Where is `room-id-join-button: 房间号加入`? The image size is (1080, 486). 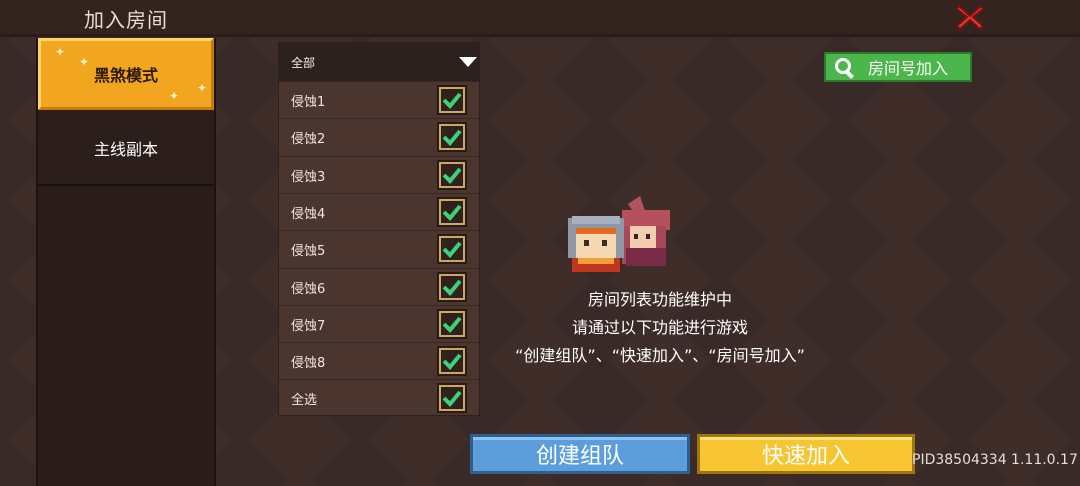 room-id-join-button: 房间号加入 is located at coordinates (898, 67).